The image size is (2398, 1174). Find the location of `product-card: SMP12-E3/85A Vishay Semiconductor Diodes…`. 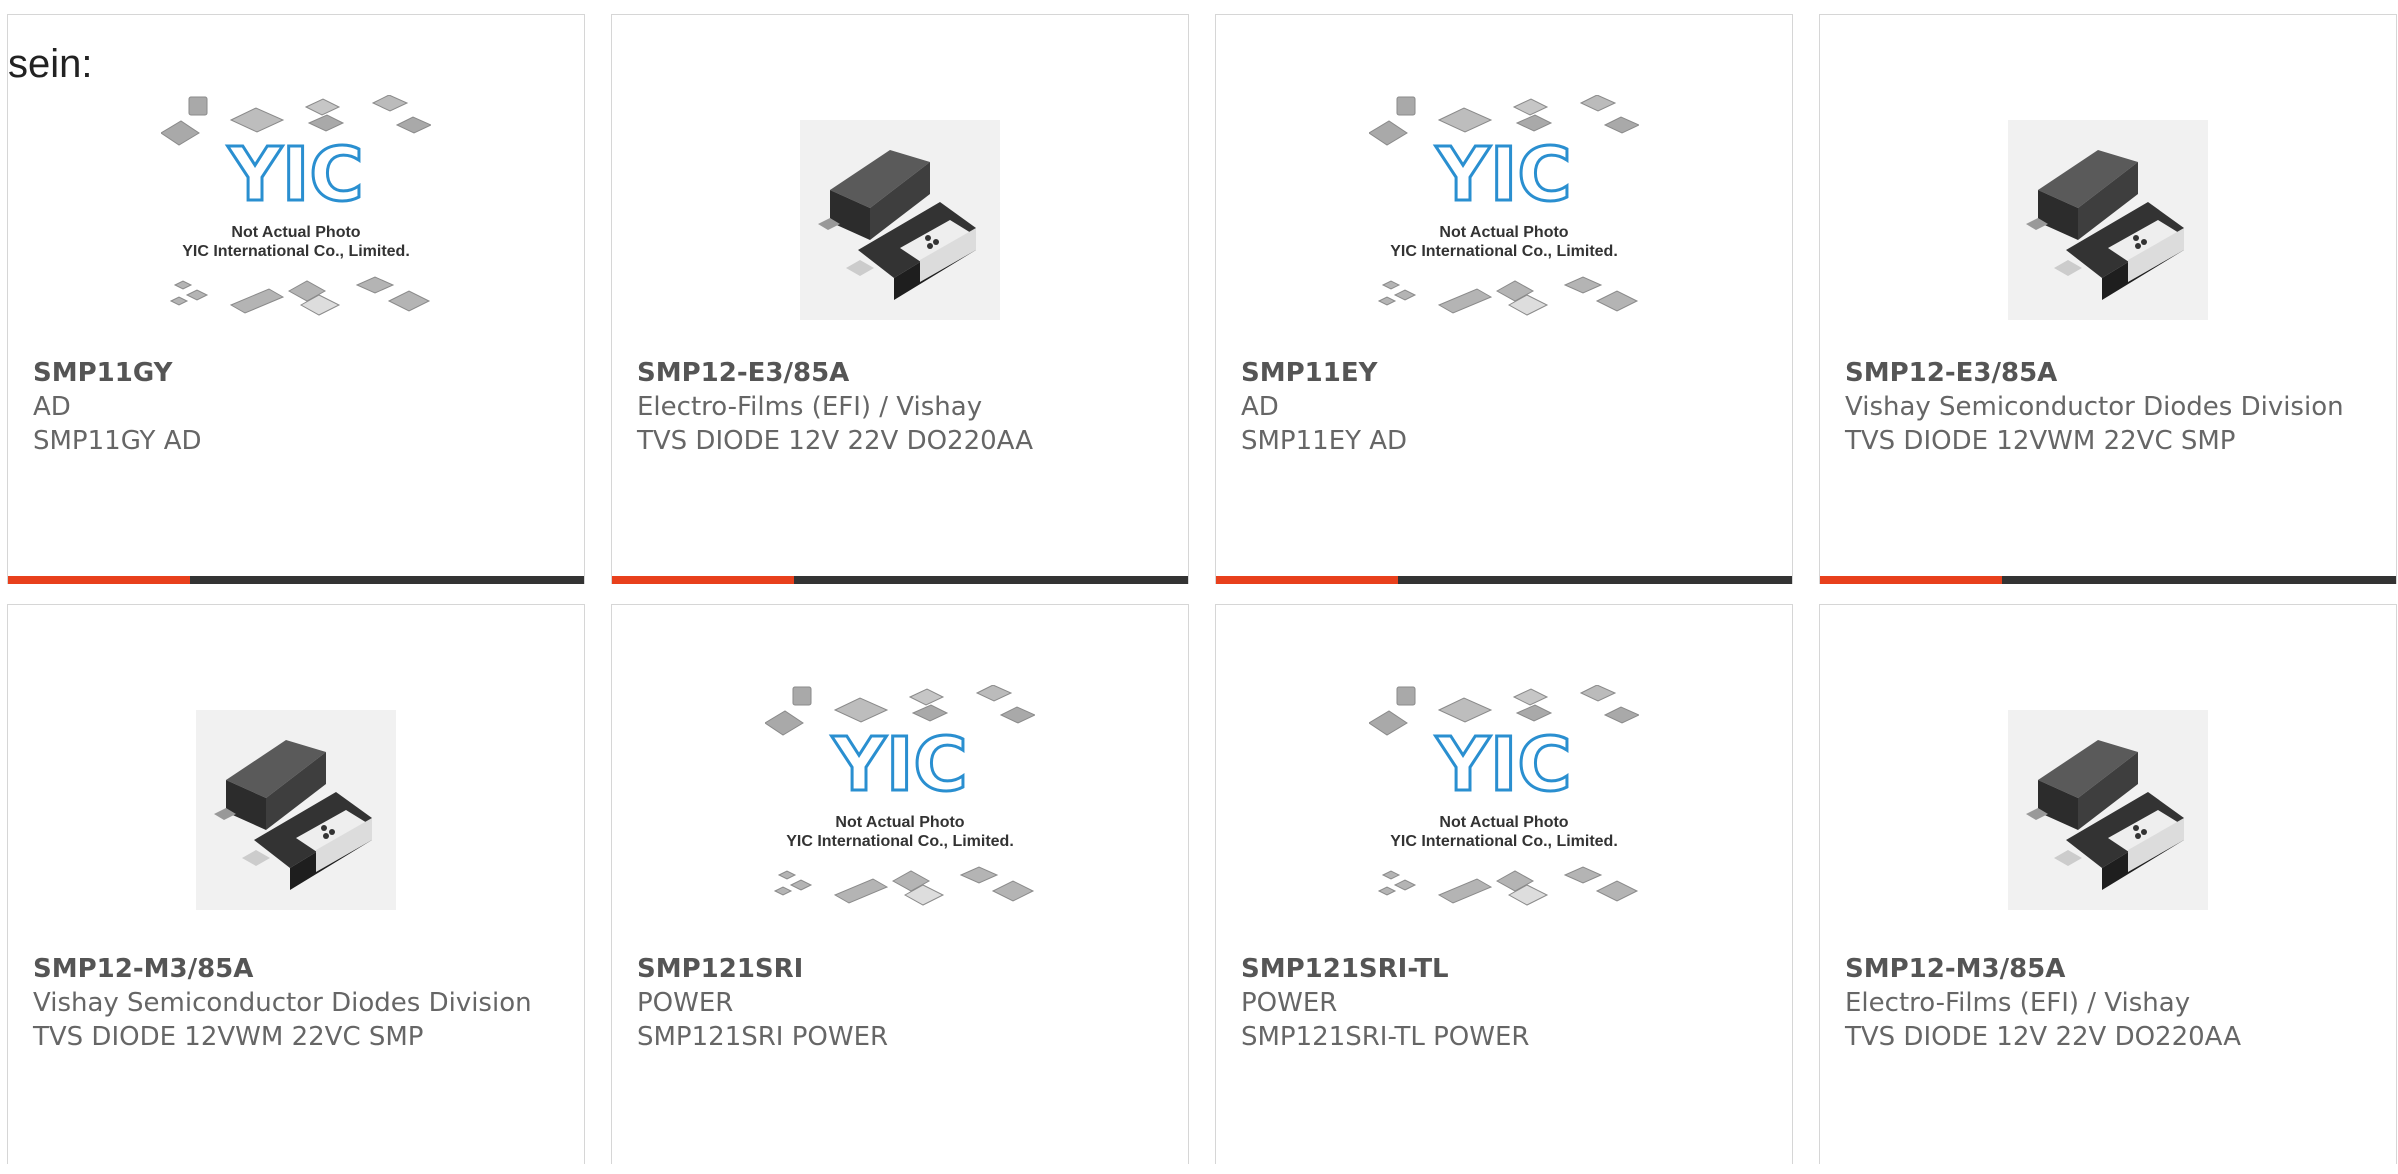

product-card: SMP12-E3/85A Vishay Semiconductor Diodes… is located at coordinates (2108, 299).